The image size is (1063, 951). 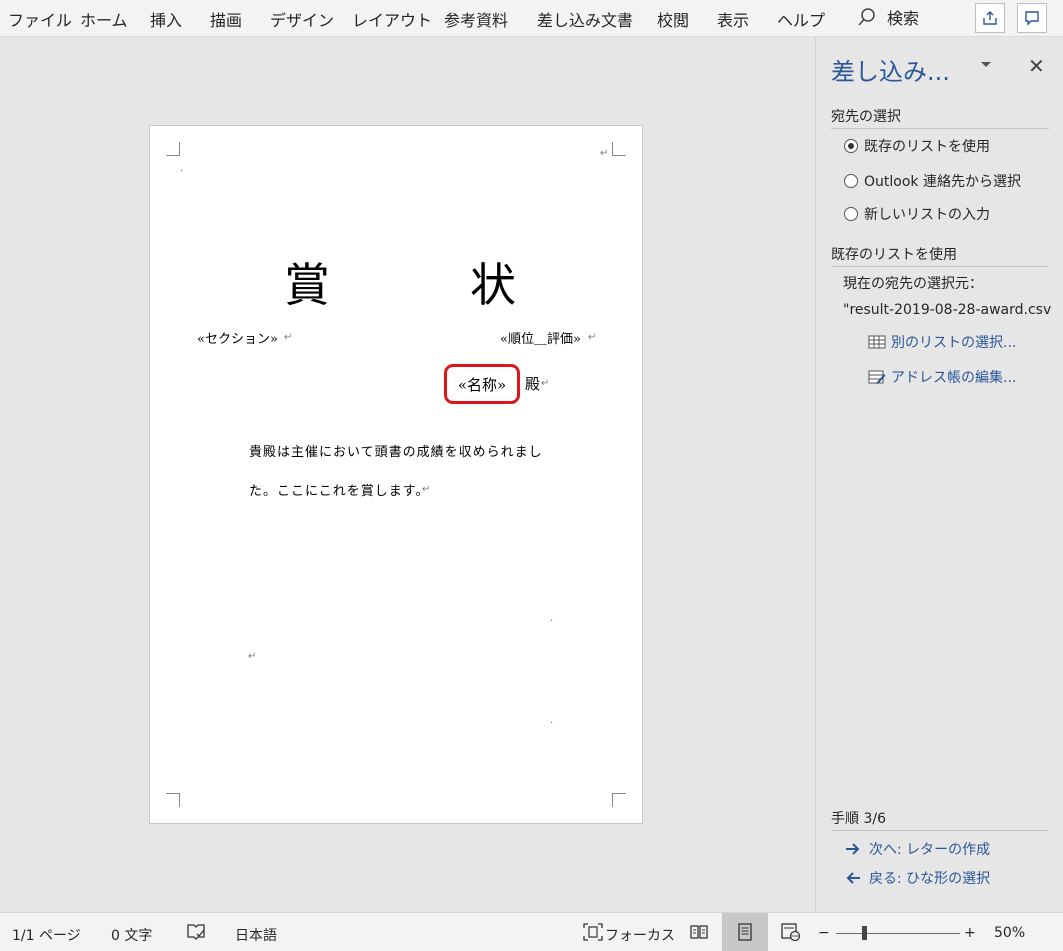 I want to click on tab-references: 参考資料, so click(x=476, y=19).